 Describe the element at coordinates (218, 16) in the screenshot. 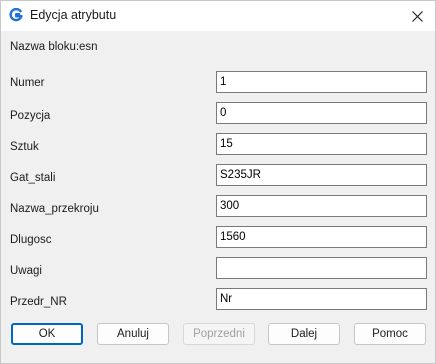

I see `title-bar: Edycja atrybutu` at that location.